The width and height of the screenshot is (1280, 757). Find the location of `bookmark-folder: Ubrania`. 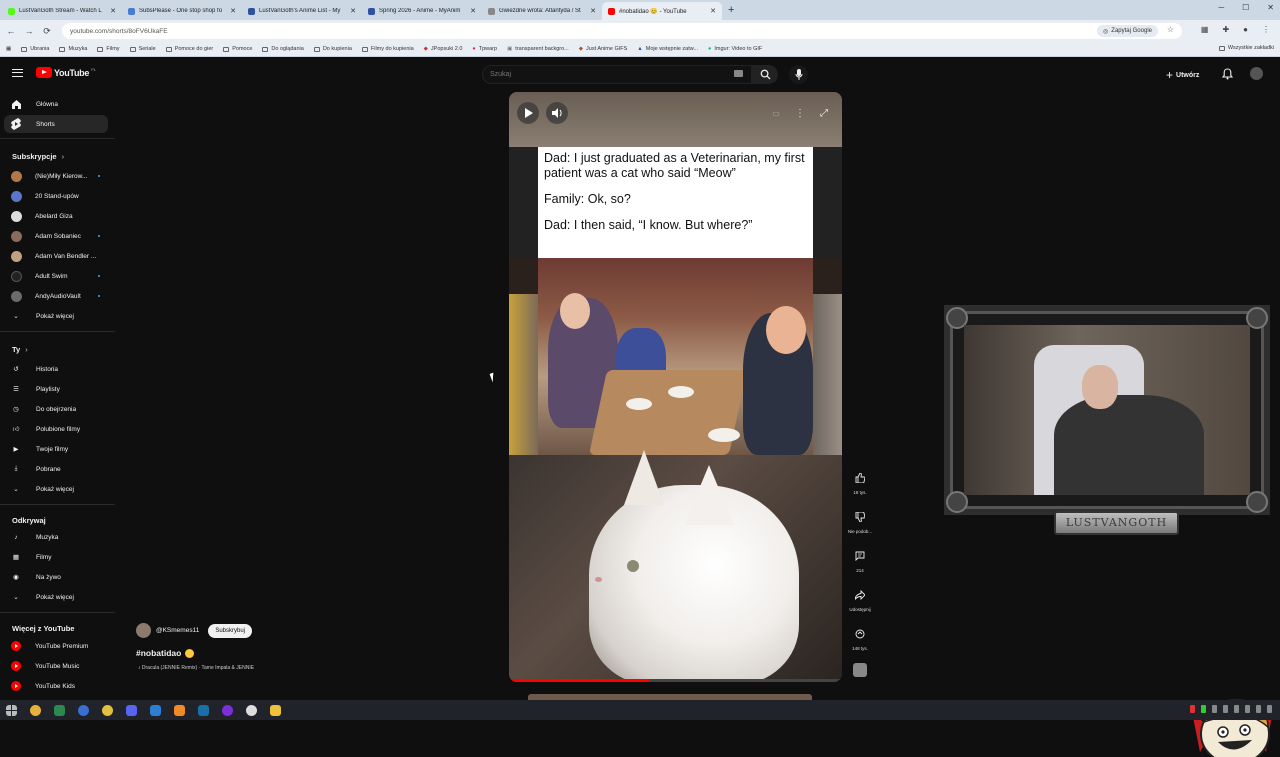

bookmark-folder: Ubrania is located at coordinates (35, 49).